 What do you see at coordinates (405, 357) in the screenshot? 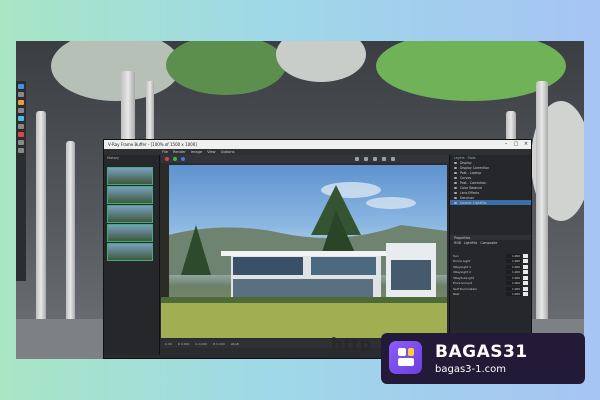
I see `brand-logo-icon` at bounding box center [405, 357].